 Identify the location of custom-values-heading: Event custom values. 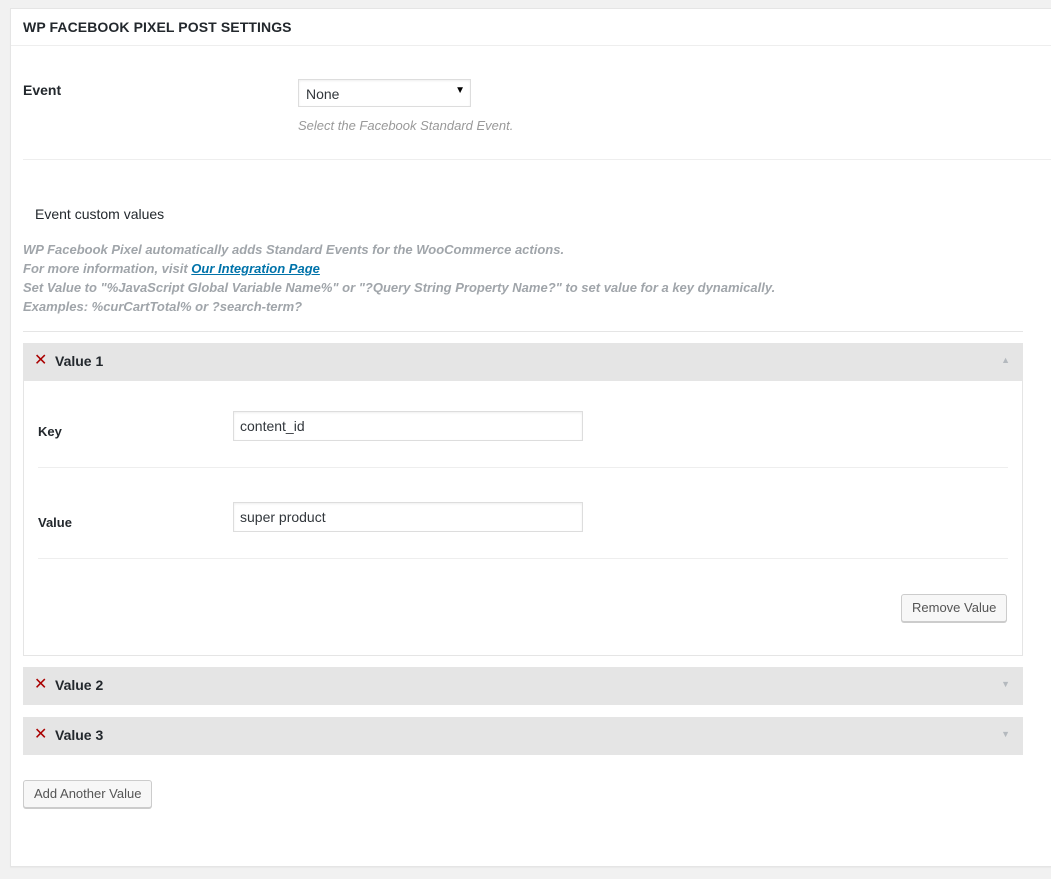
(100, 214).